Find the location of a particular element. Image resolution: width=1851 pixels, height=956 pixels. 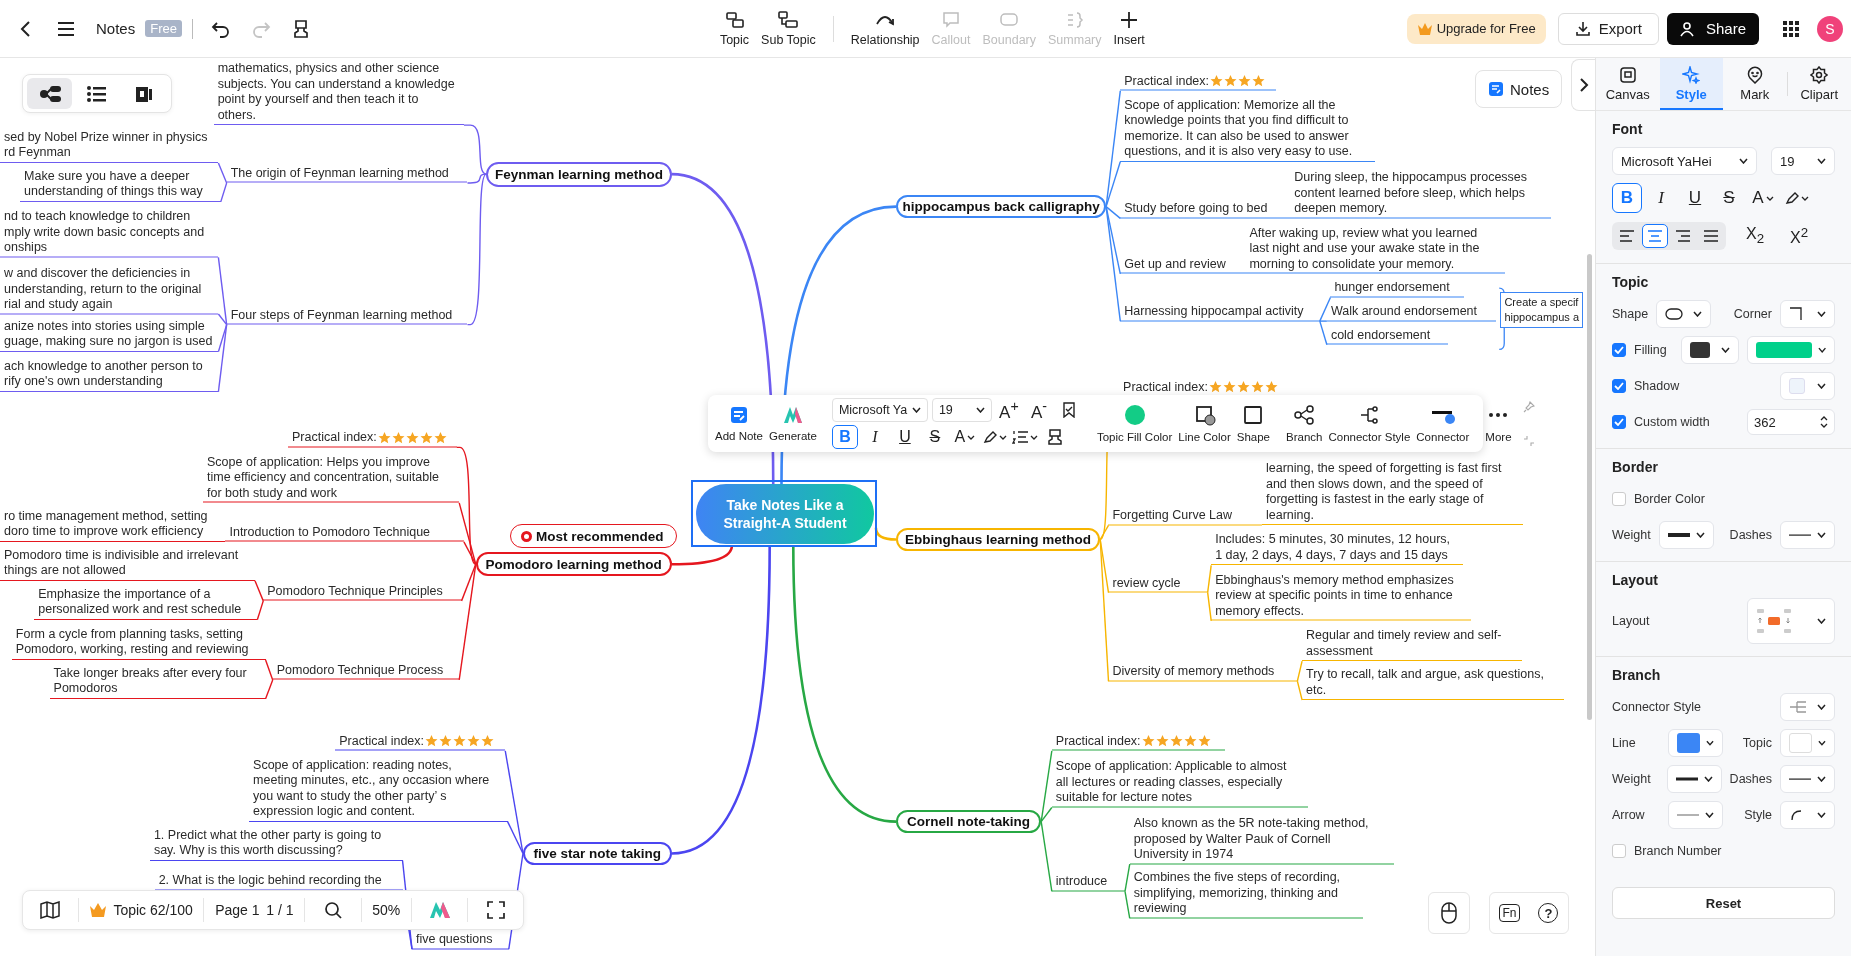

branch-topic: Ebbinghaus learning method is located at coordinates (998, 539).